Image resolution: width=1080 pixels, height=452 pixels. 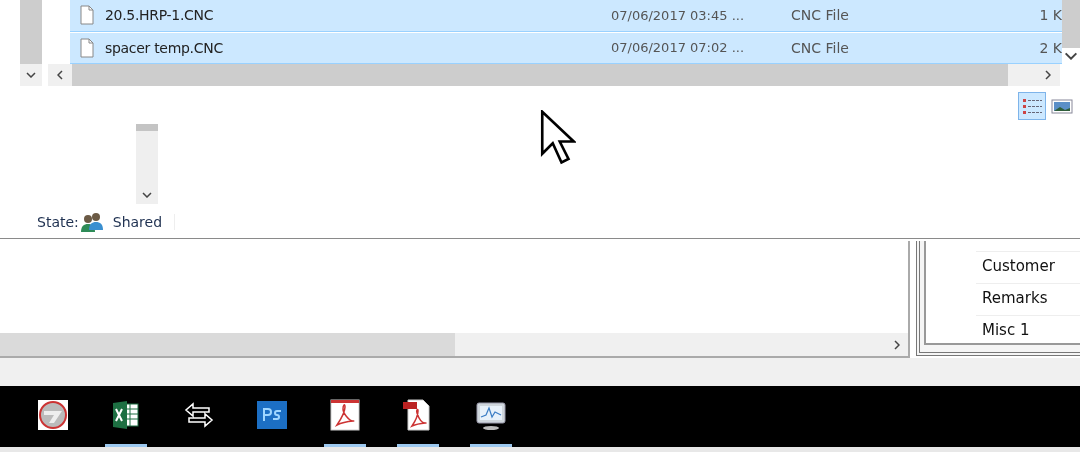 I want to click on property-label: Customer, so click(x=1028, y=267).